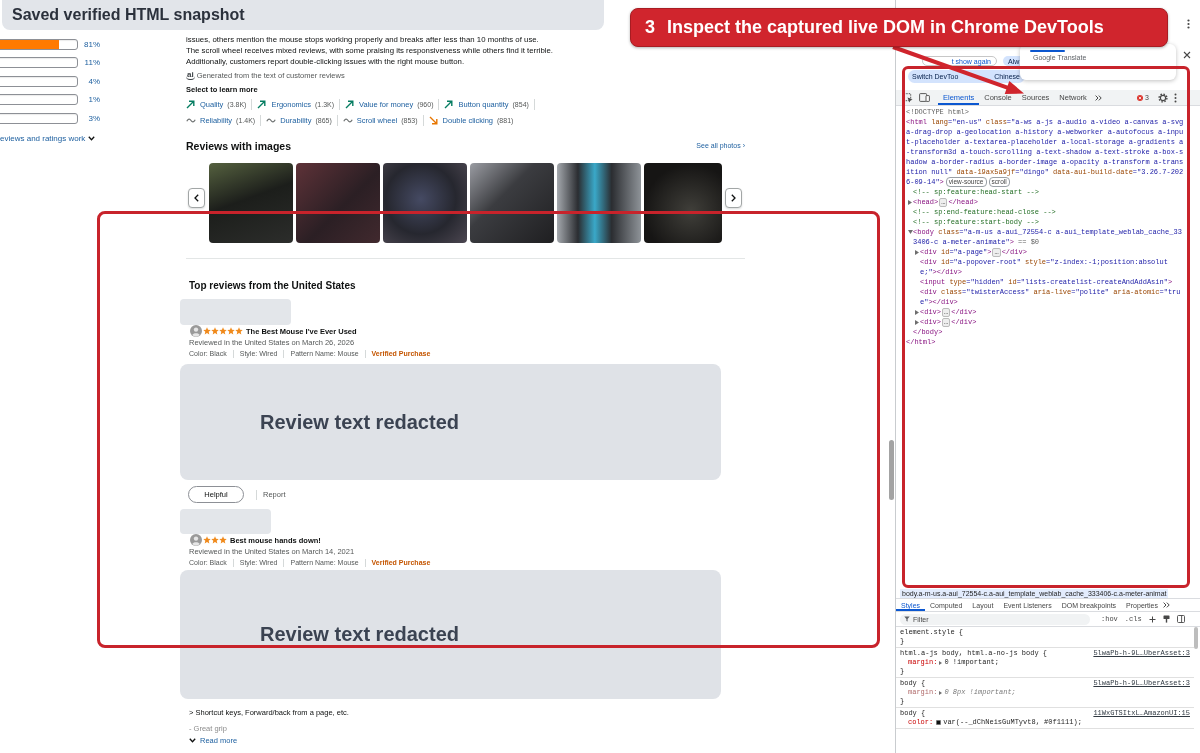 This screenshot has width=1200, height=753. What do you see at coordinates (190, 75) in the screenshot?
I see `ai-mark: ai` at bounding box center [190, 75].